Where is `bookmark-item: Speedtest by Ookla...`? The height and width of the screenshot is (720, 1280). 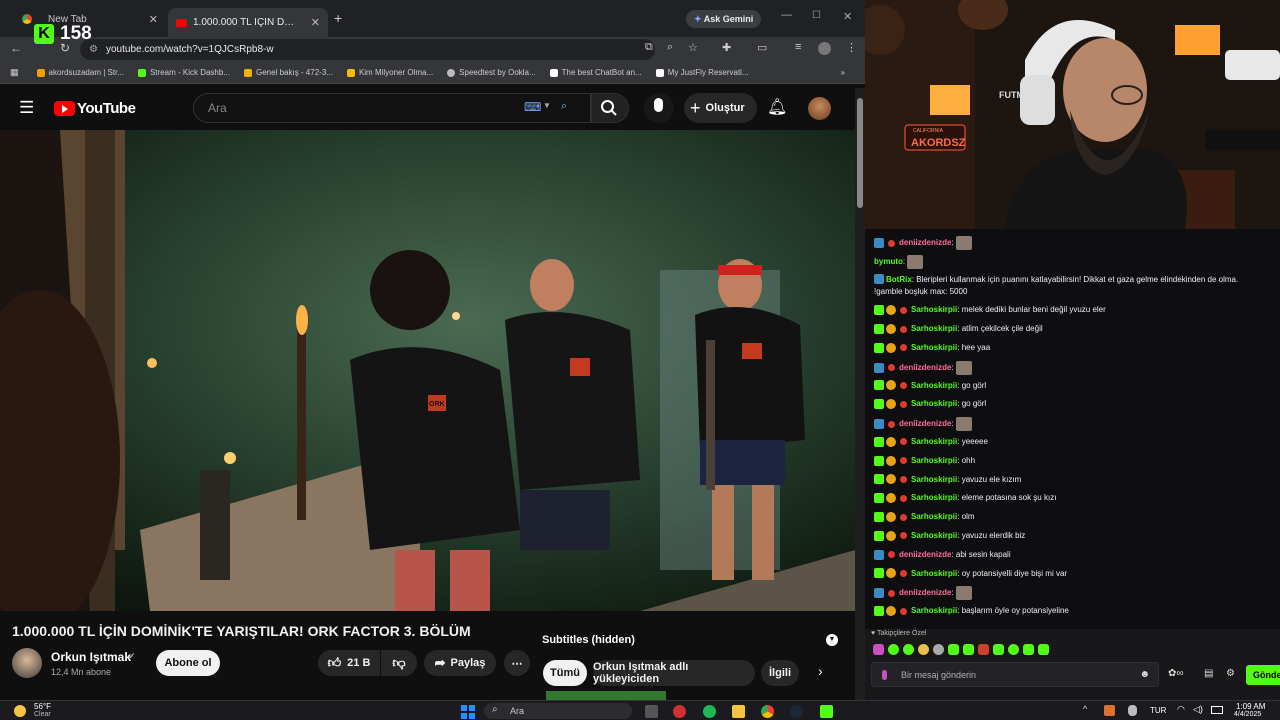
bookmark-item: Speedtest by Ookla... is located at coordinates (491, 72).